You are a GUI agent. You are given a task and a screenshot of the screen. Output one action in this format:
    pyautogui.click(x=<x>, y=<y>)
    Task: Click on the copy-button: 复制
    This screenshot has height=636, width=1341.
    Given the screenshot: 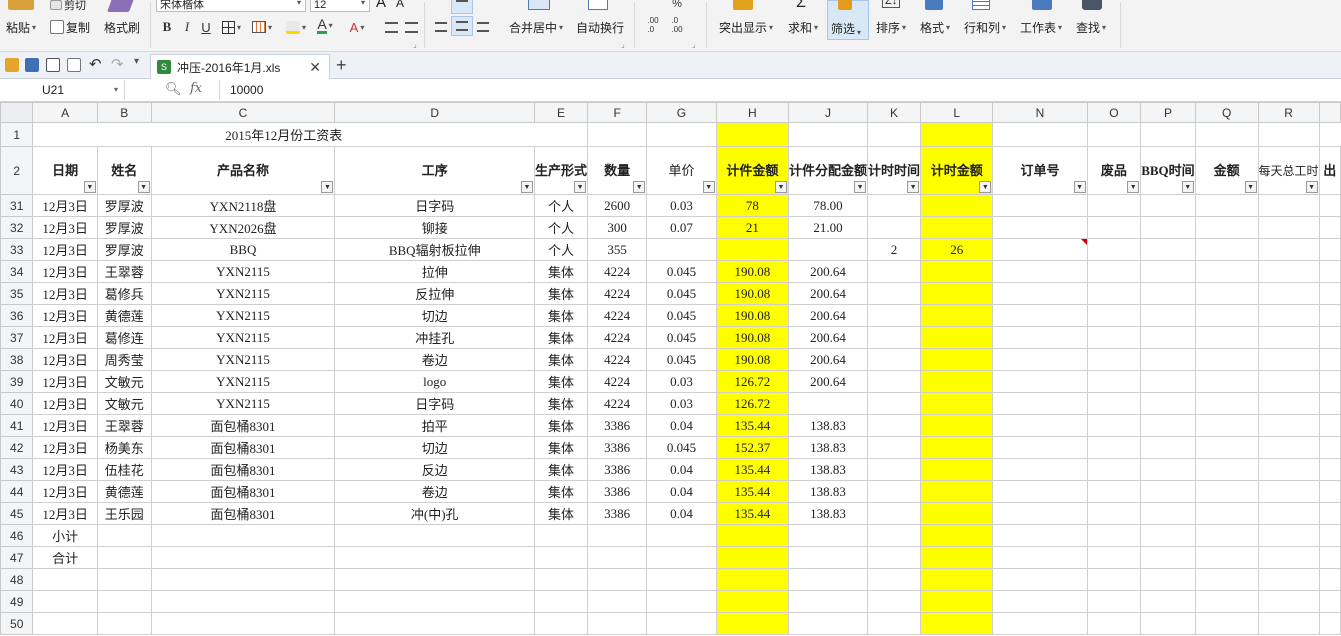 What is the action you would take?
    pyautogui.click(x=70, y=27)
    